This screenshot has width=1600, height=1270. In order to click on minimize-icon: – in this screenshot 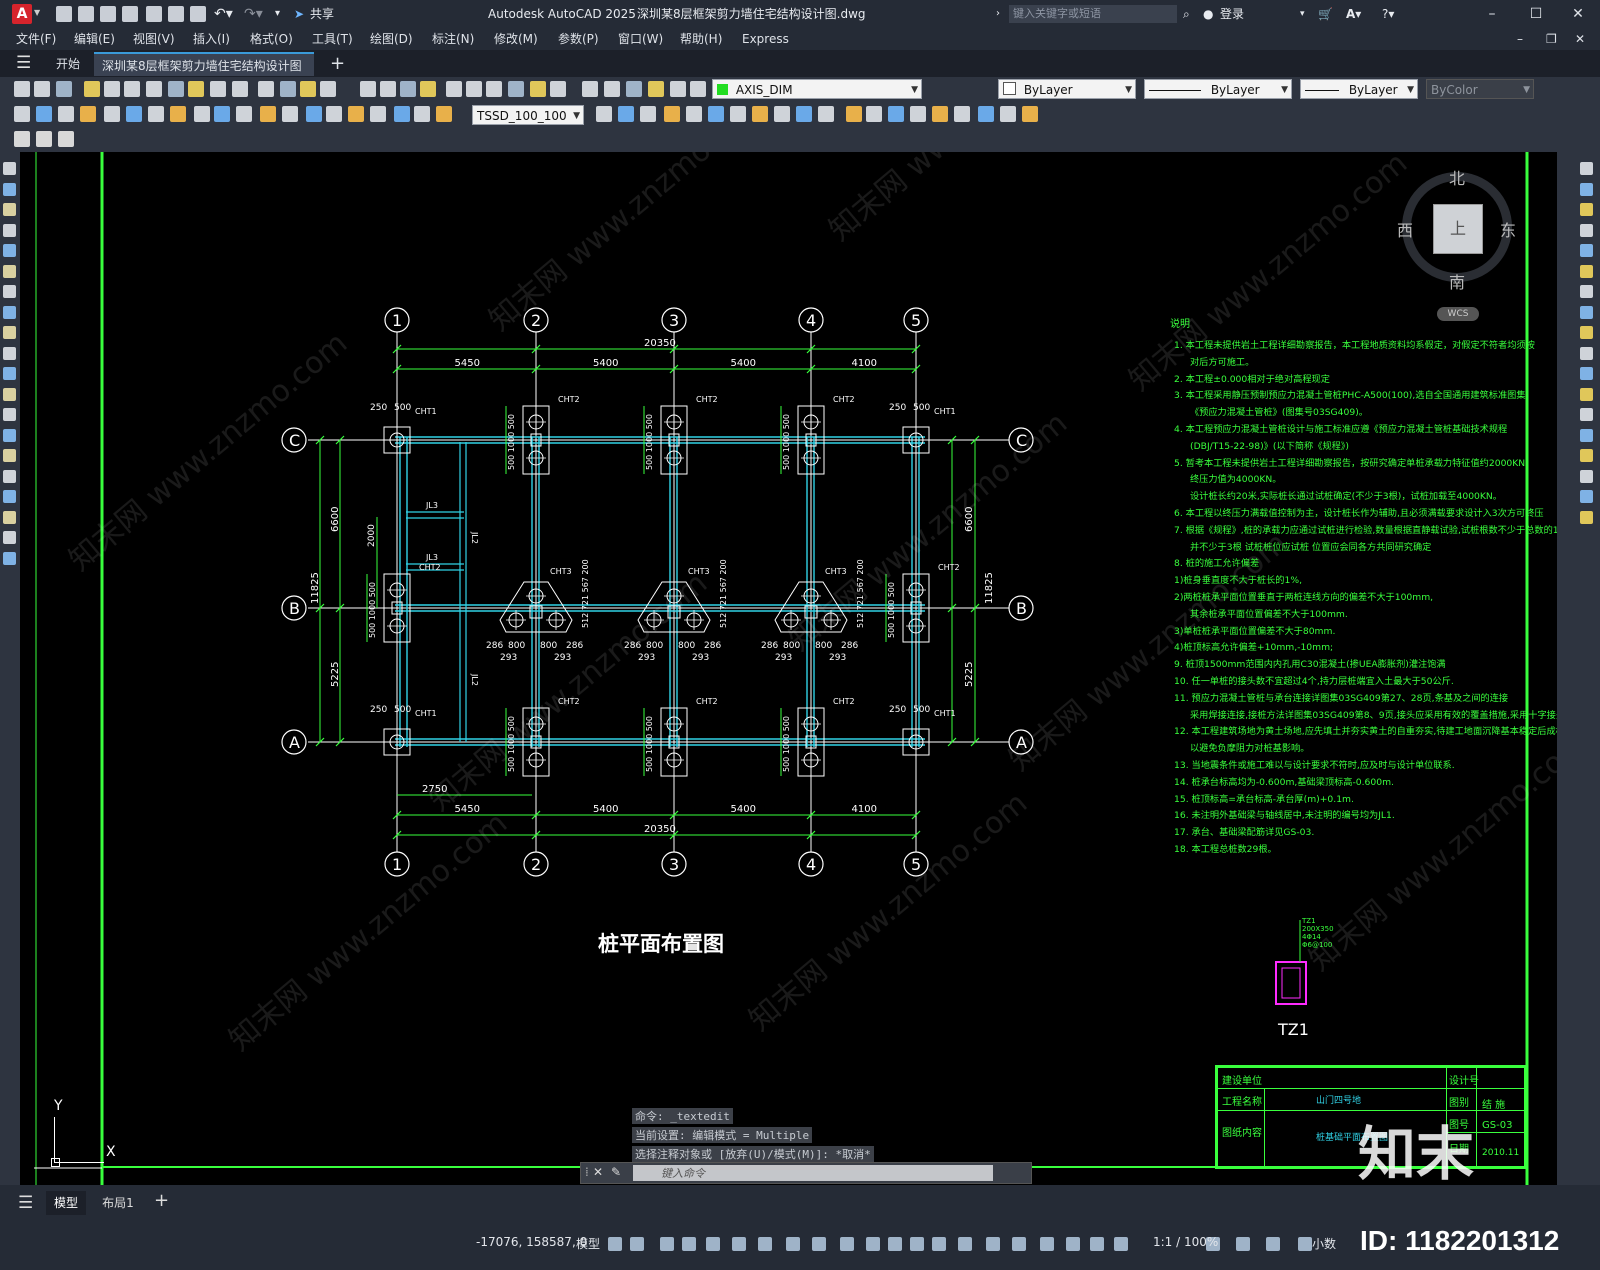, I will do `click(1492, 14)`.